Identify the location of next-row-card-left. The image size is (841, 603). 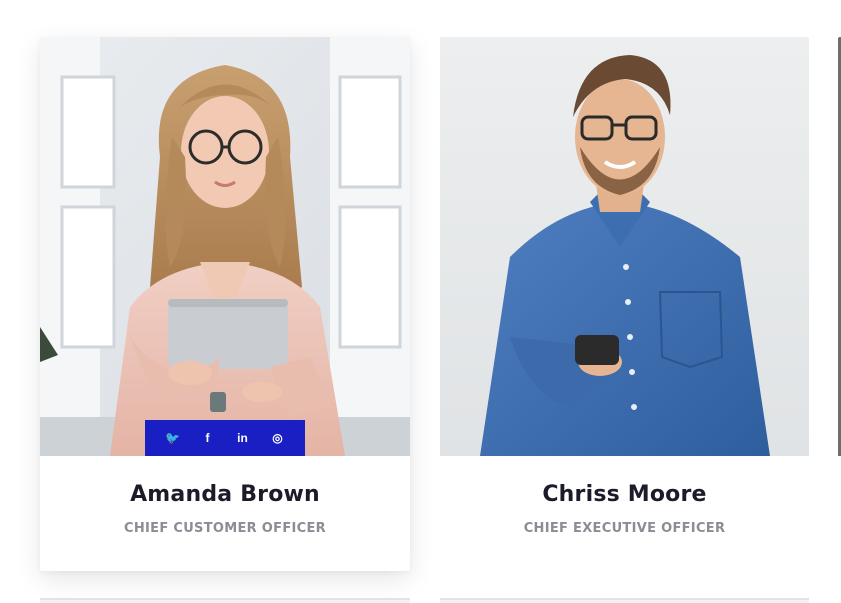
(225, 600).